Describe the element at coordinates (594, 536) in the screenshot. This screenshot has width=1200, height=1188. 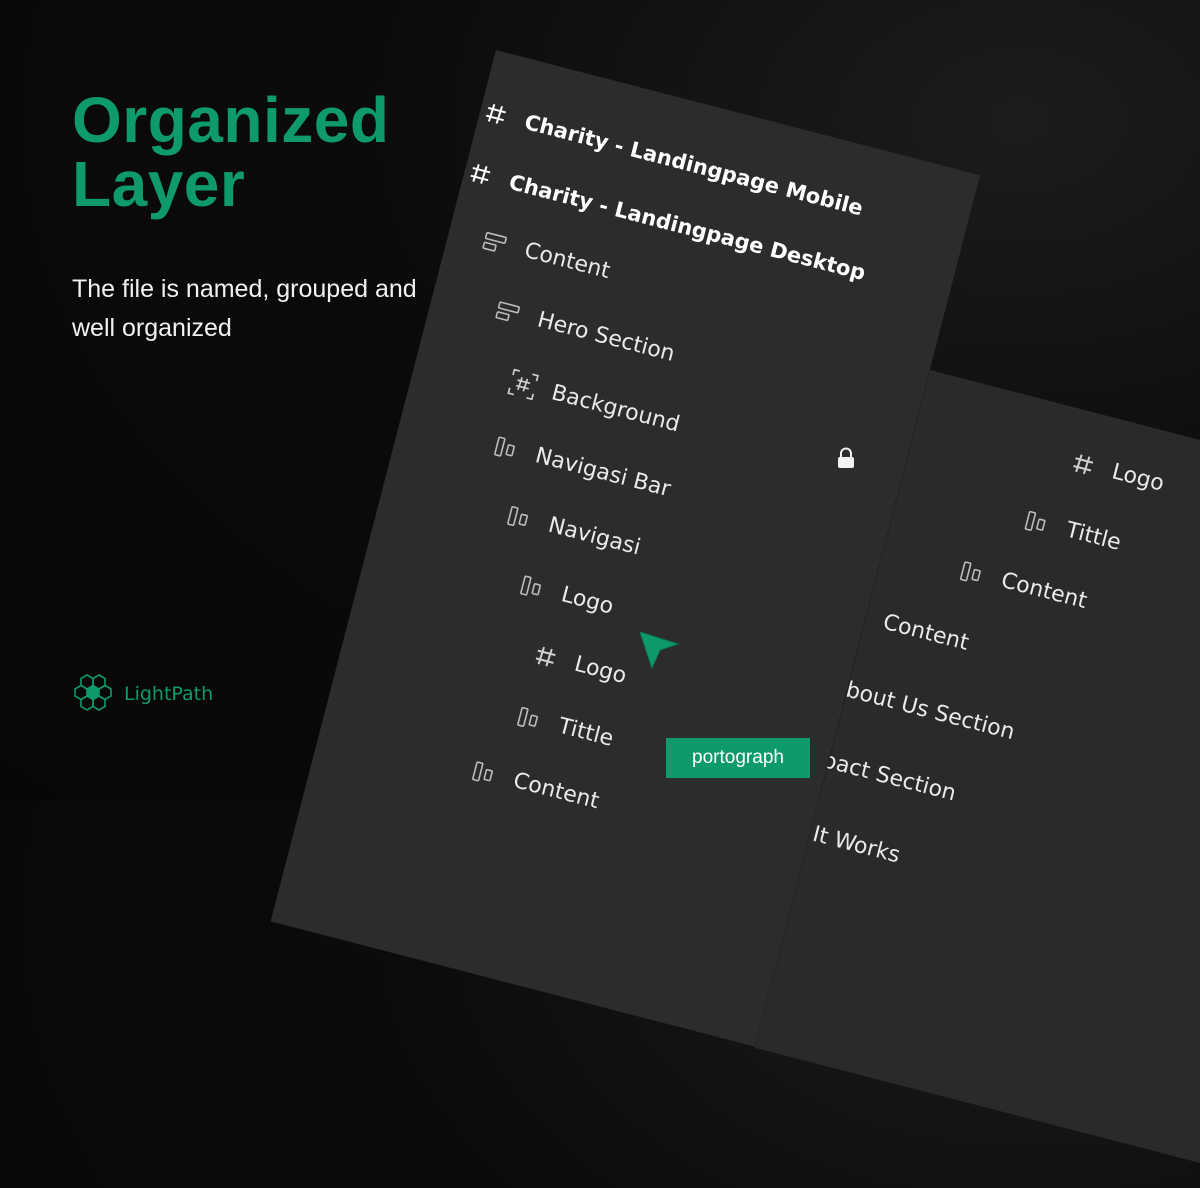
I see `layer-label: Navigasi` at that location.